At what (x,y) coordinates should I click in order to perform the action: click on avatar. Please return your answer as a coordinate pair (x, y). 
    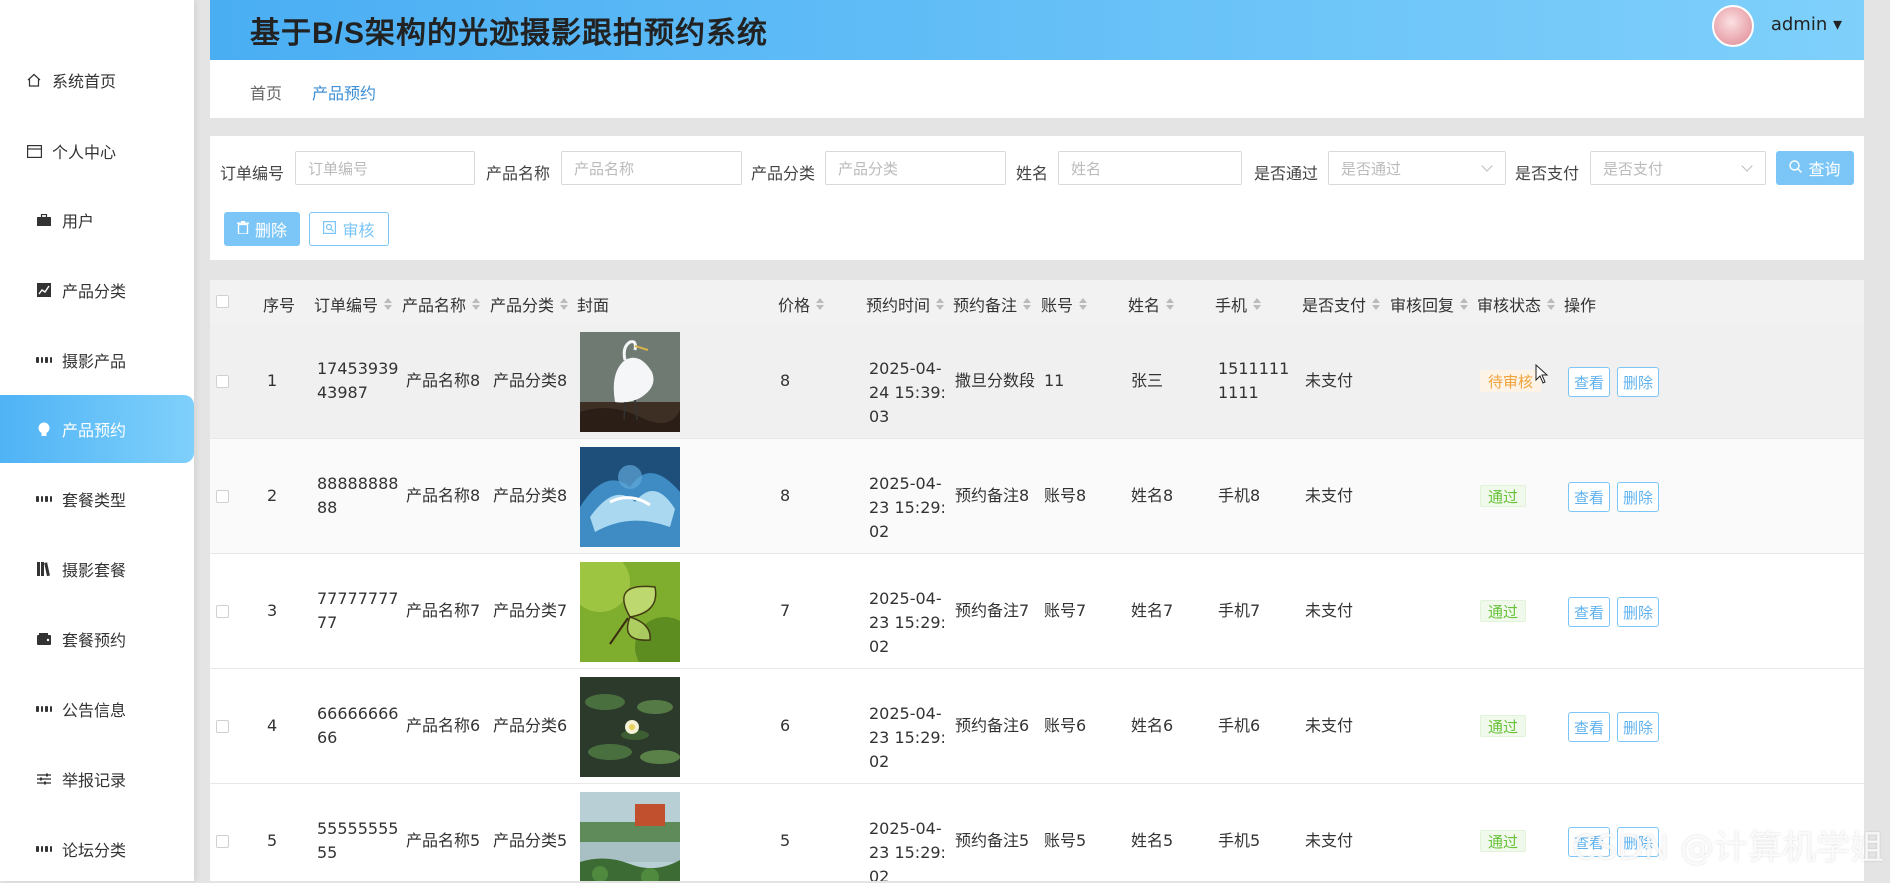
    Looking at the image, I should click on (1733, 26).